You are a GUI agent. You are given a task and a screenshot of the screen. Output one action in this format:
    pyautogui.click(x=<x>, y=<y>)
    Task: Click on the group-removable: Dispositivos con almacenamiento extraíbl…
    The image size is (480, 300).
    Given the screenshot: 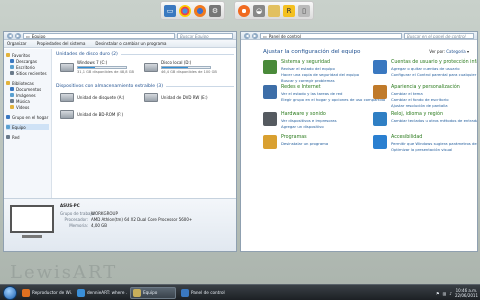 What is the action you would take?
    pyautogui.click(x=145, y=86)
    